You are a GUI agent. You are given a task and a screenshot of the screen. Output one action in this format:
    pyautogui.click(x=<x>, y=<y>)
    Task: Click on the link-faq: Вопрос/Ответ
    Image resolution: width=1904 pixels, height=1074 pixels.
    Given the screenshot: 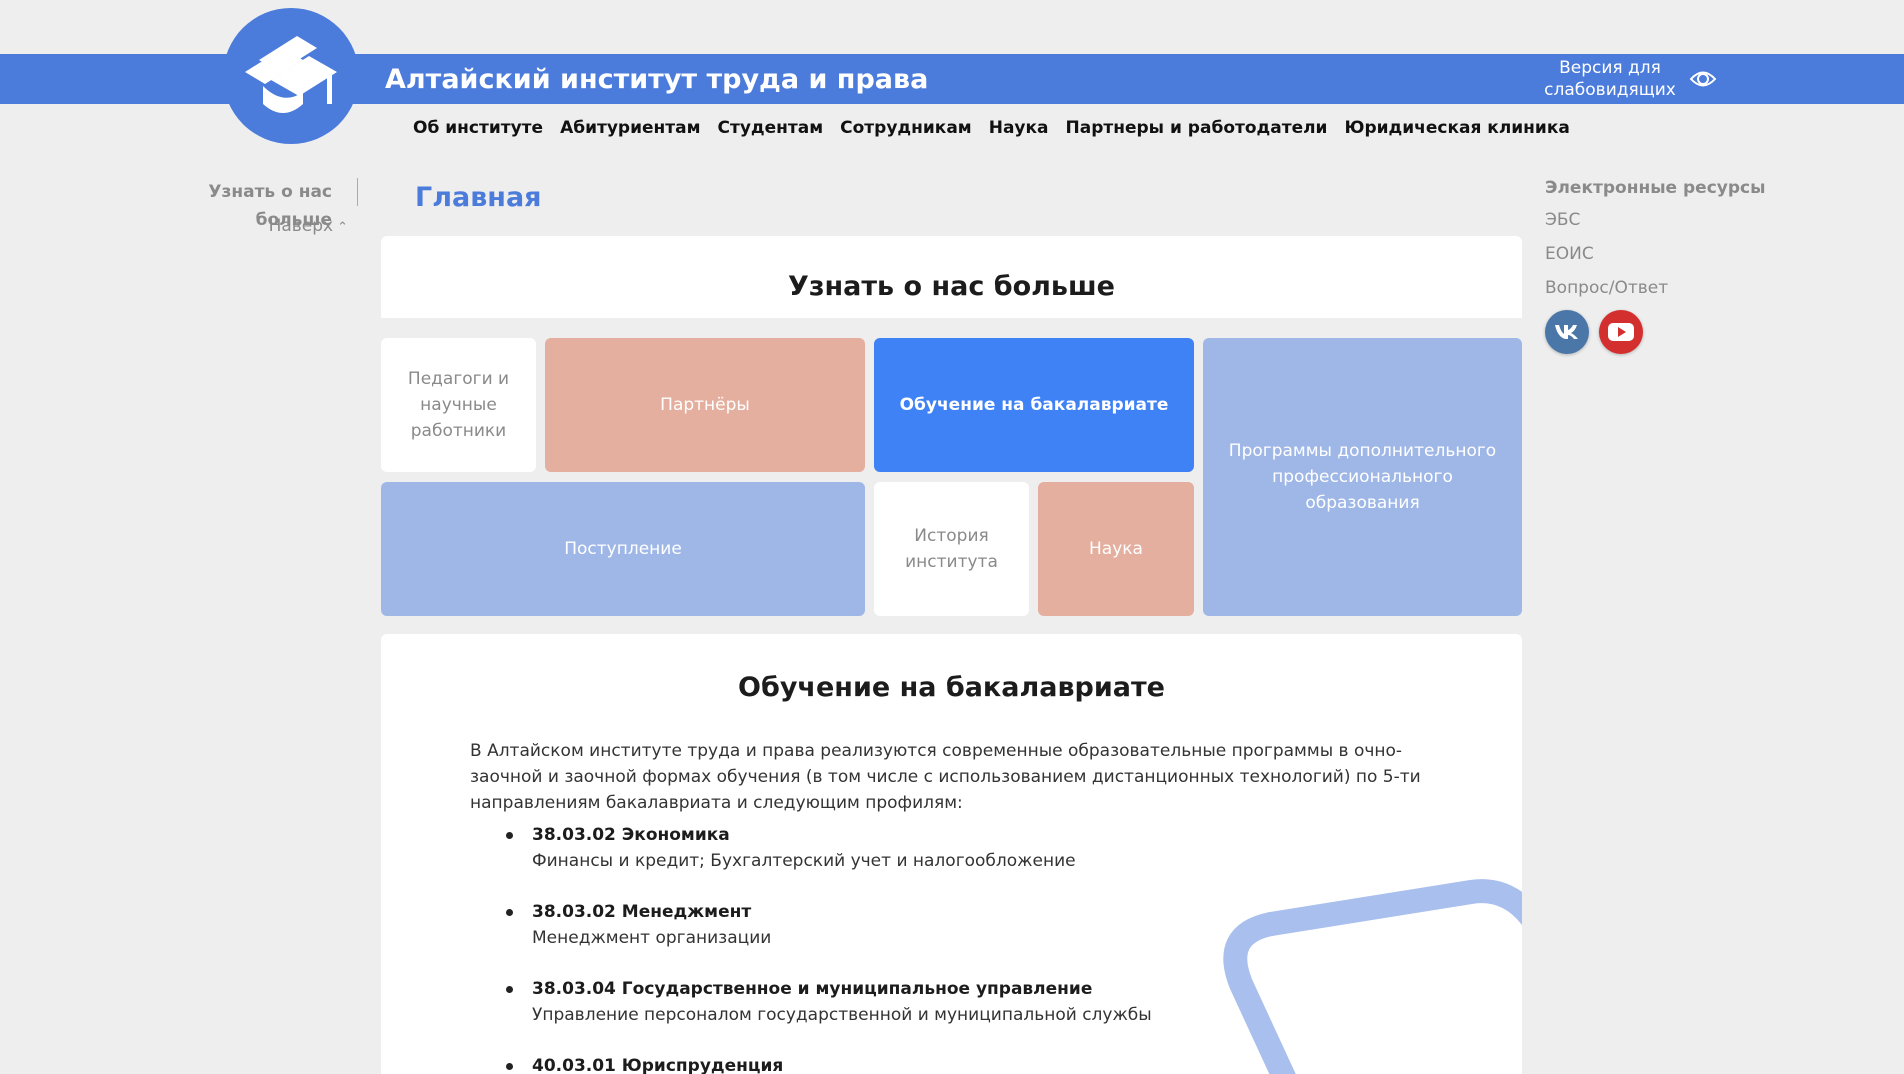 What is the action you would take?
    pyautogui.click(x=1715, y=288)
    